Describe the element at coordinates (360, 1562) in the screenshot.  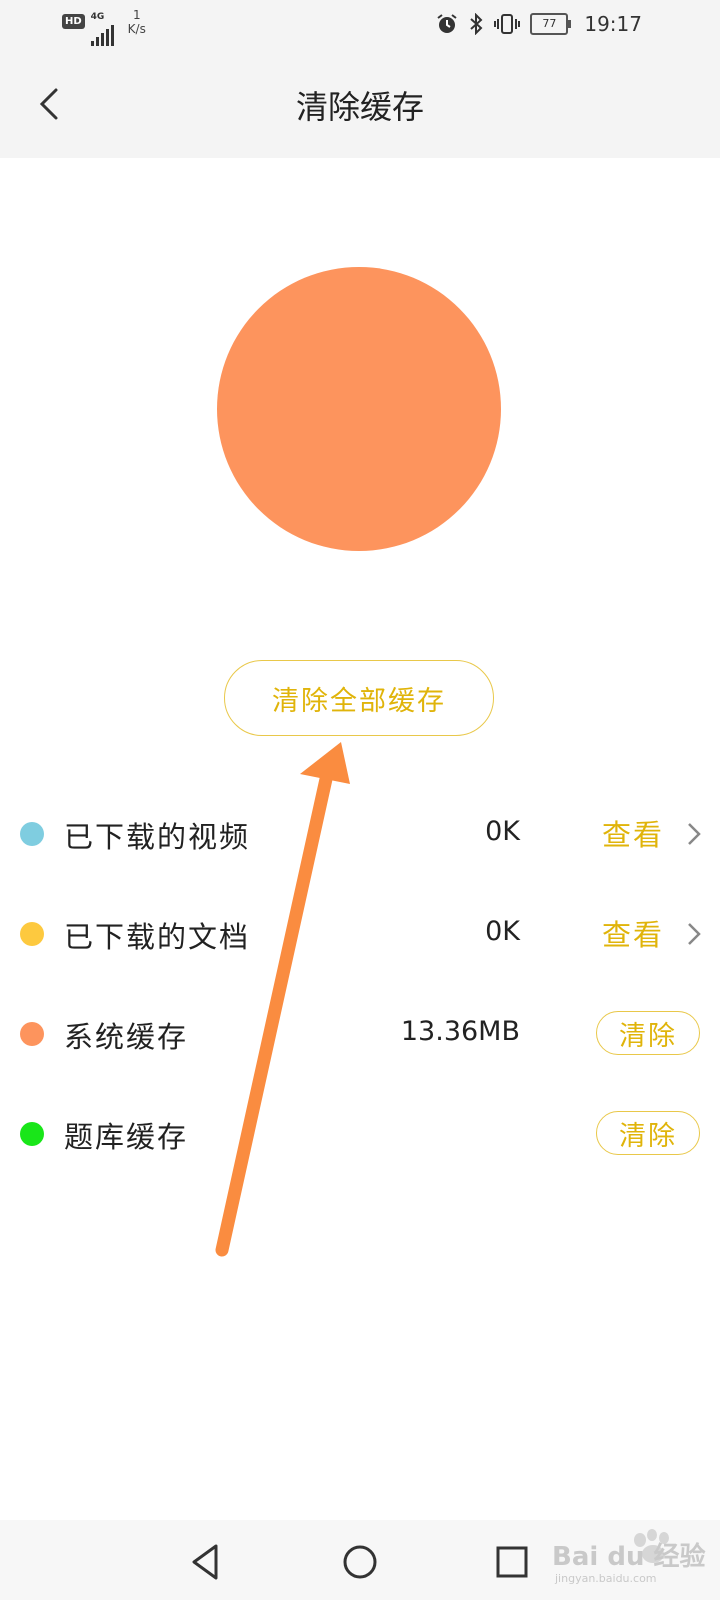
I see `home-circle-icon` at that location.